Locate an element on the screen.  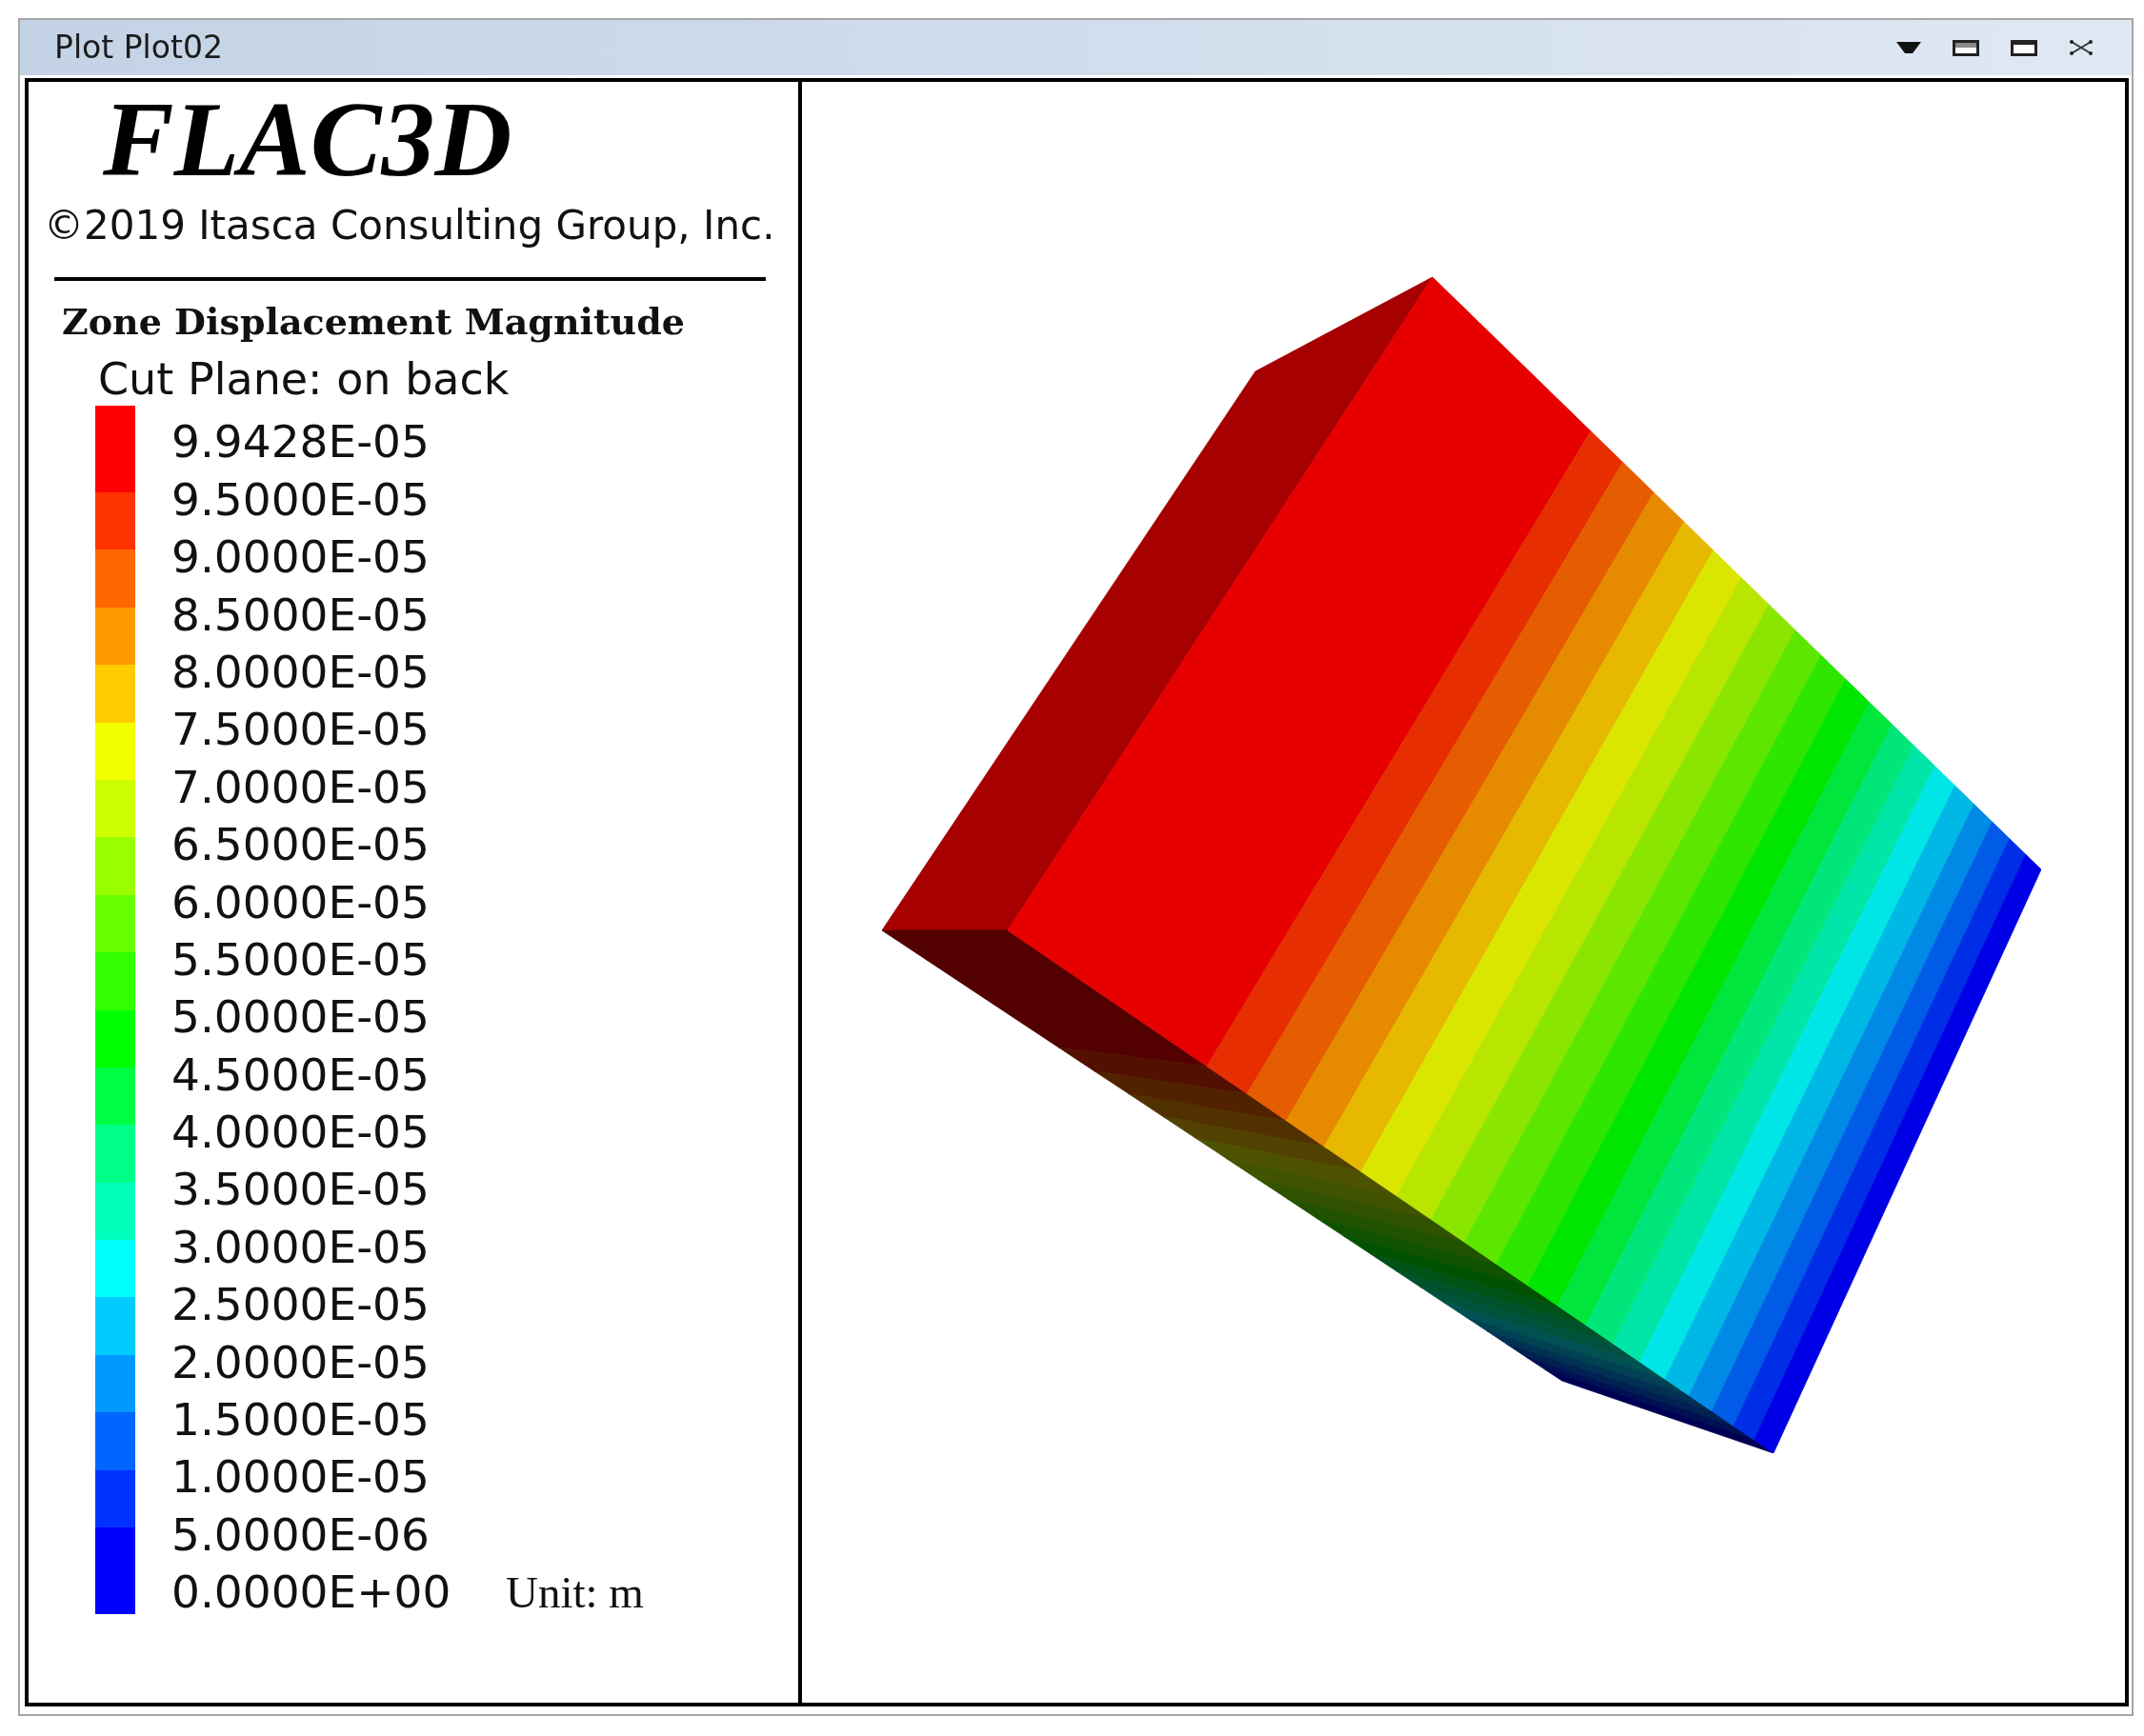
legend-value: 9.0000E-05 is located at coordinates (301, 557).